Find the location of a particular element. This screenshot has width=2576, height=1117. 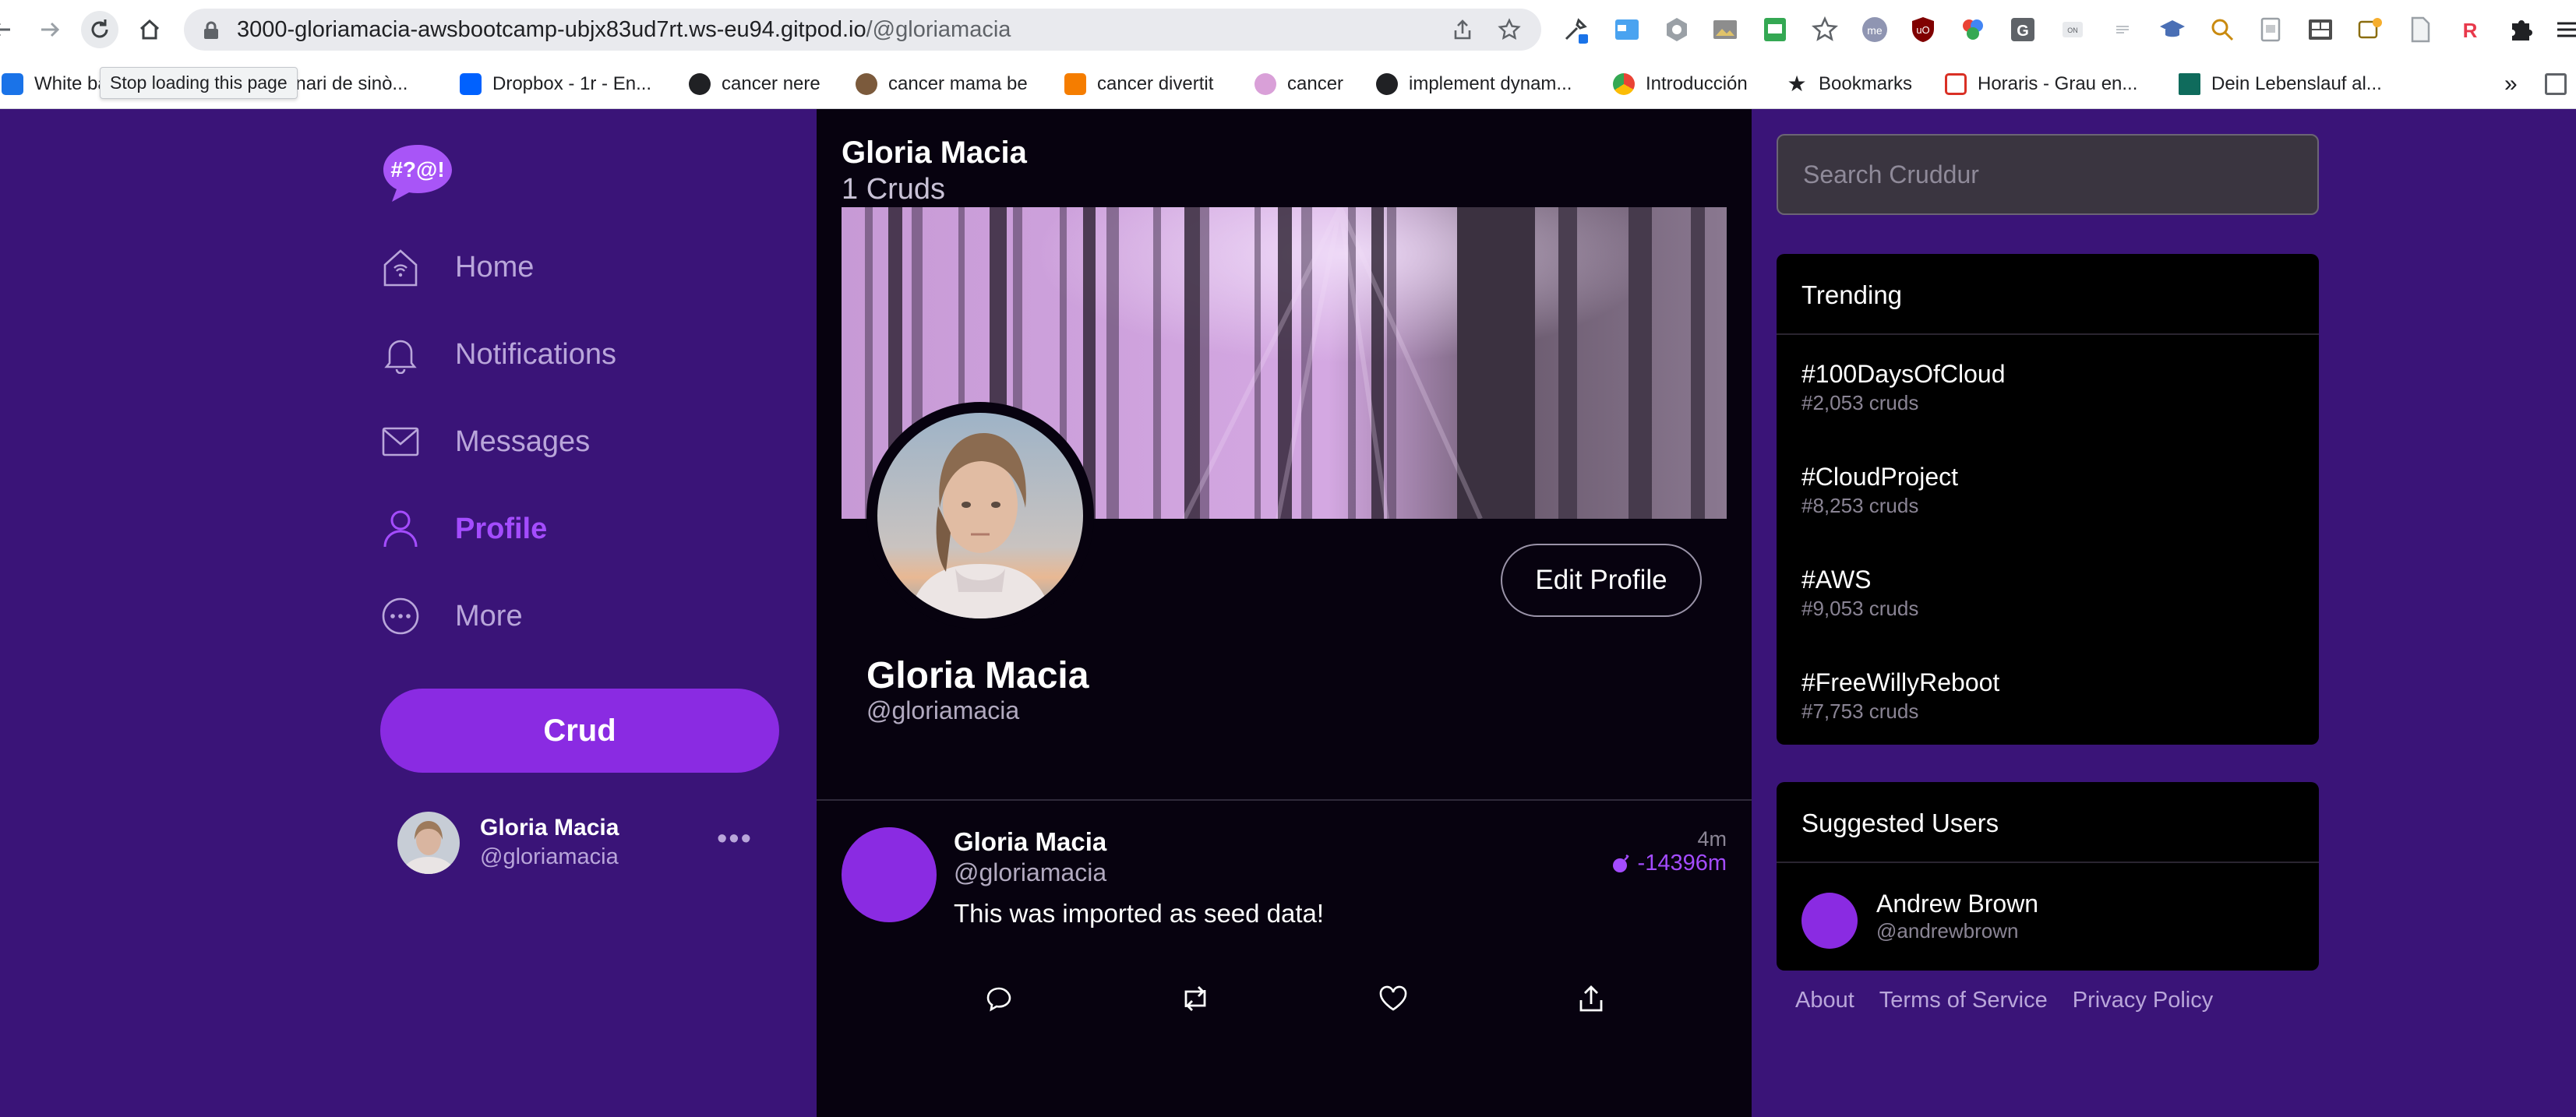

trending-item: #FreeWillyReboot #7,753 cruds is located at coordinates (2050, 703).